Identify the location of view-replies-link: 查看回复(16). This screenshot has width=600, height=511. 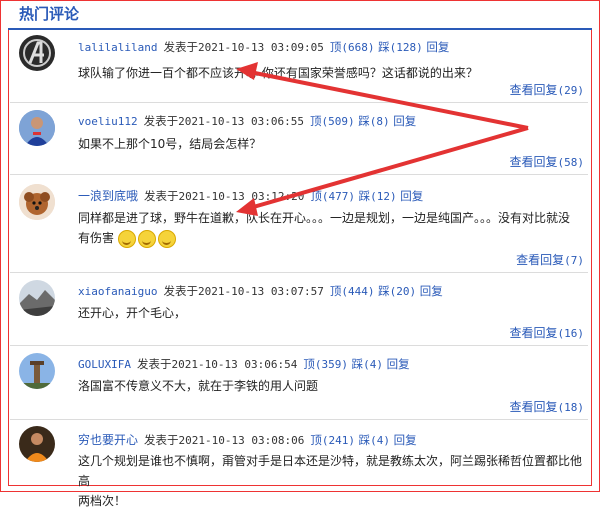
(546, 332).